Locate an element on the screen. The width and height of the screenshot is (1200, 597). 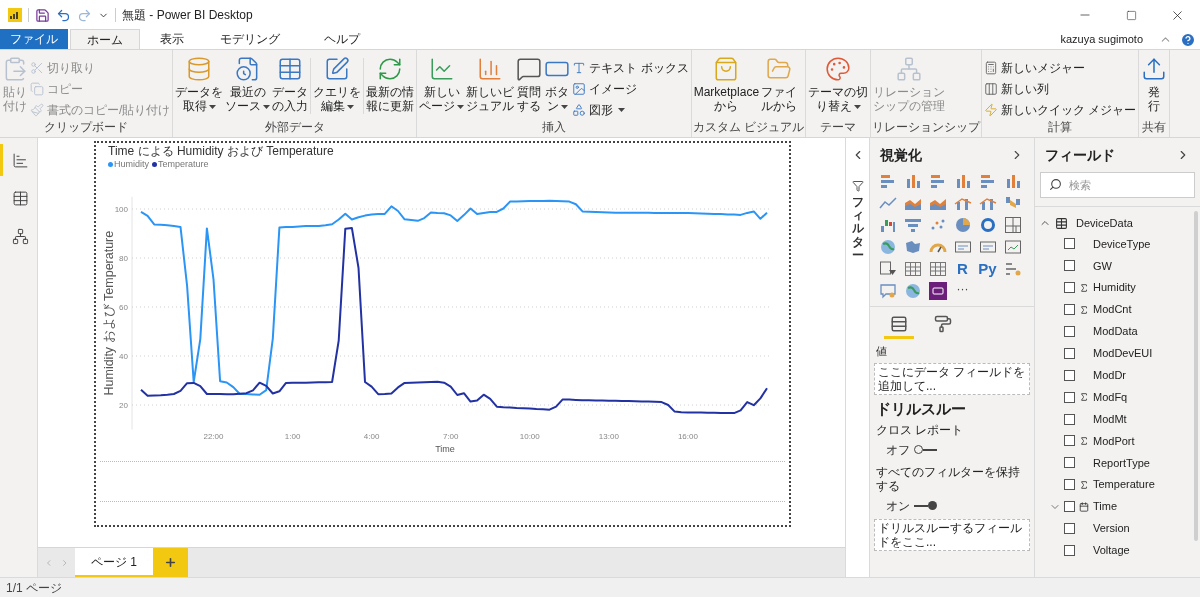
field-name: ReportType is located at coordinates (1121, 463).